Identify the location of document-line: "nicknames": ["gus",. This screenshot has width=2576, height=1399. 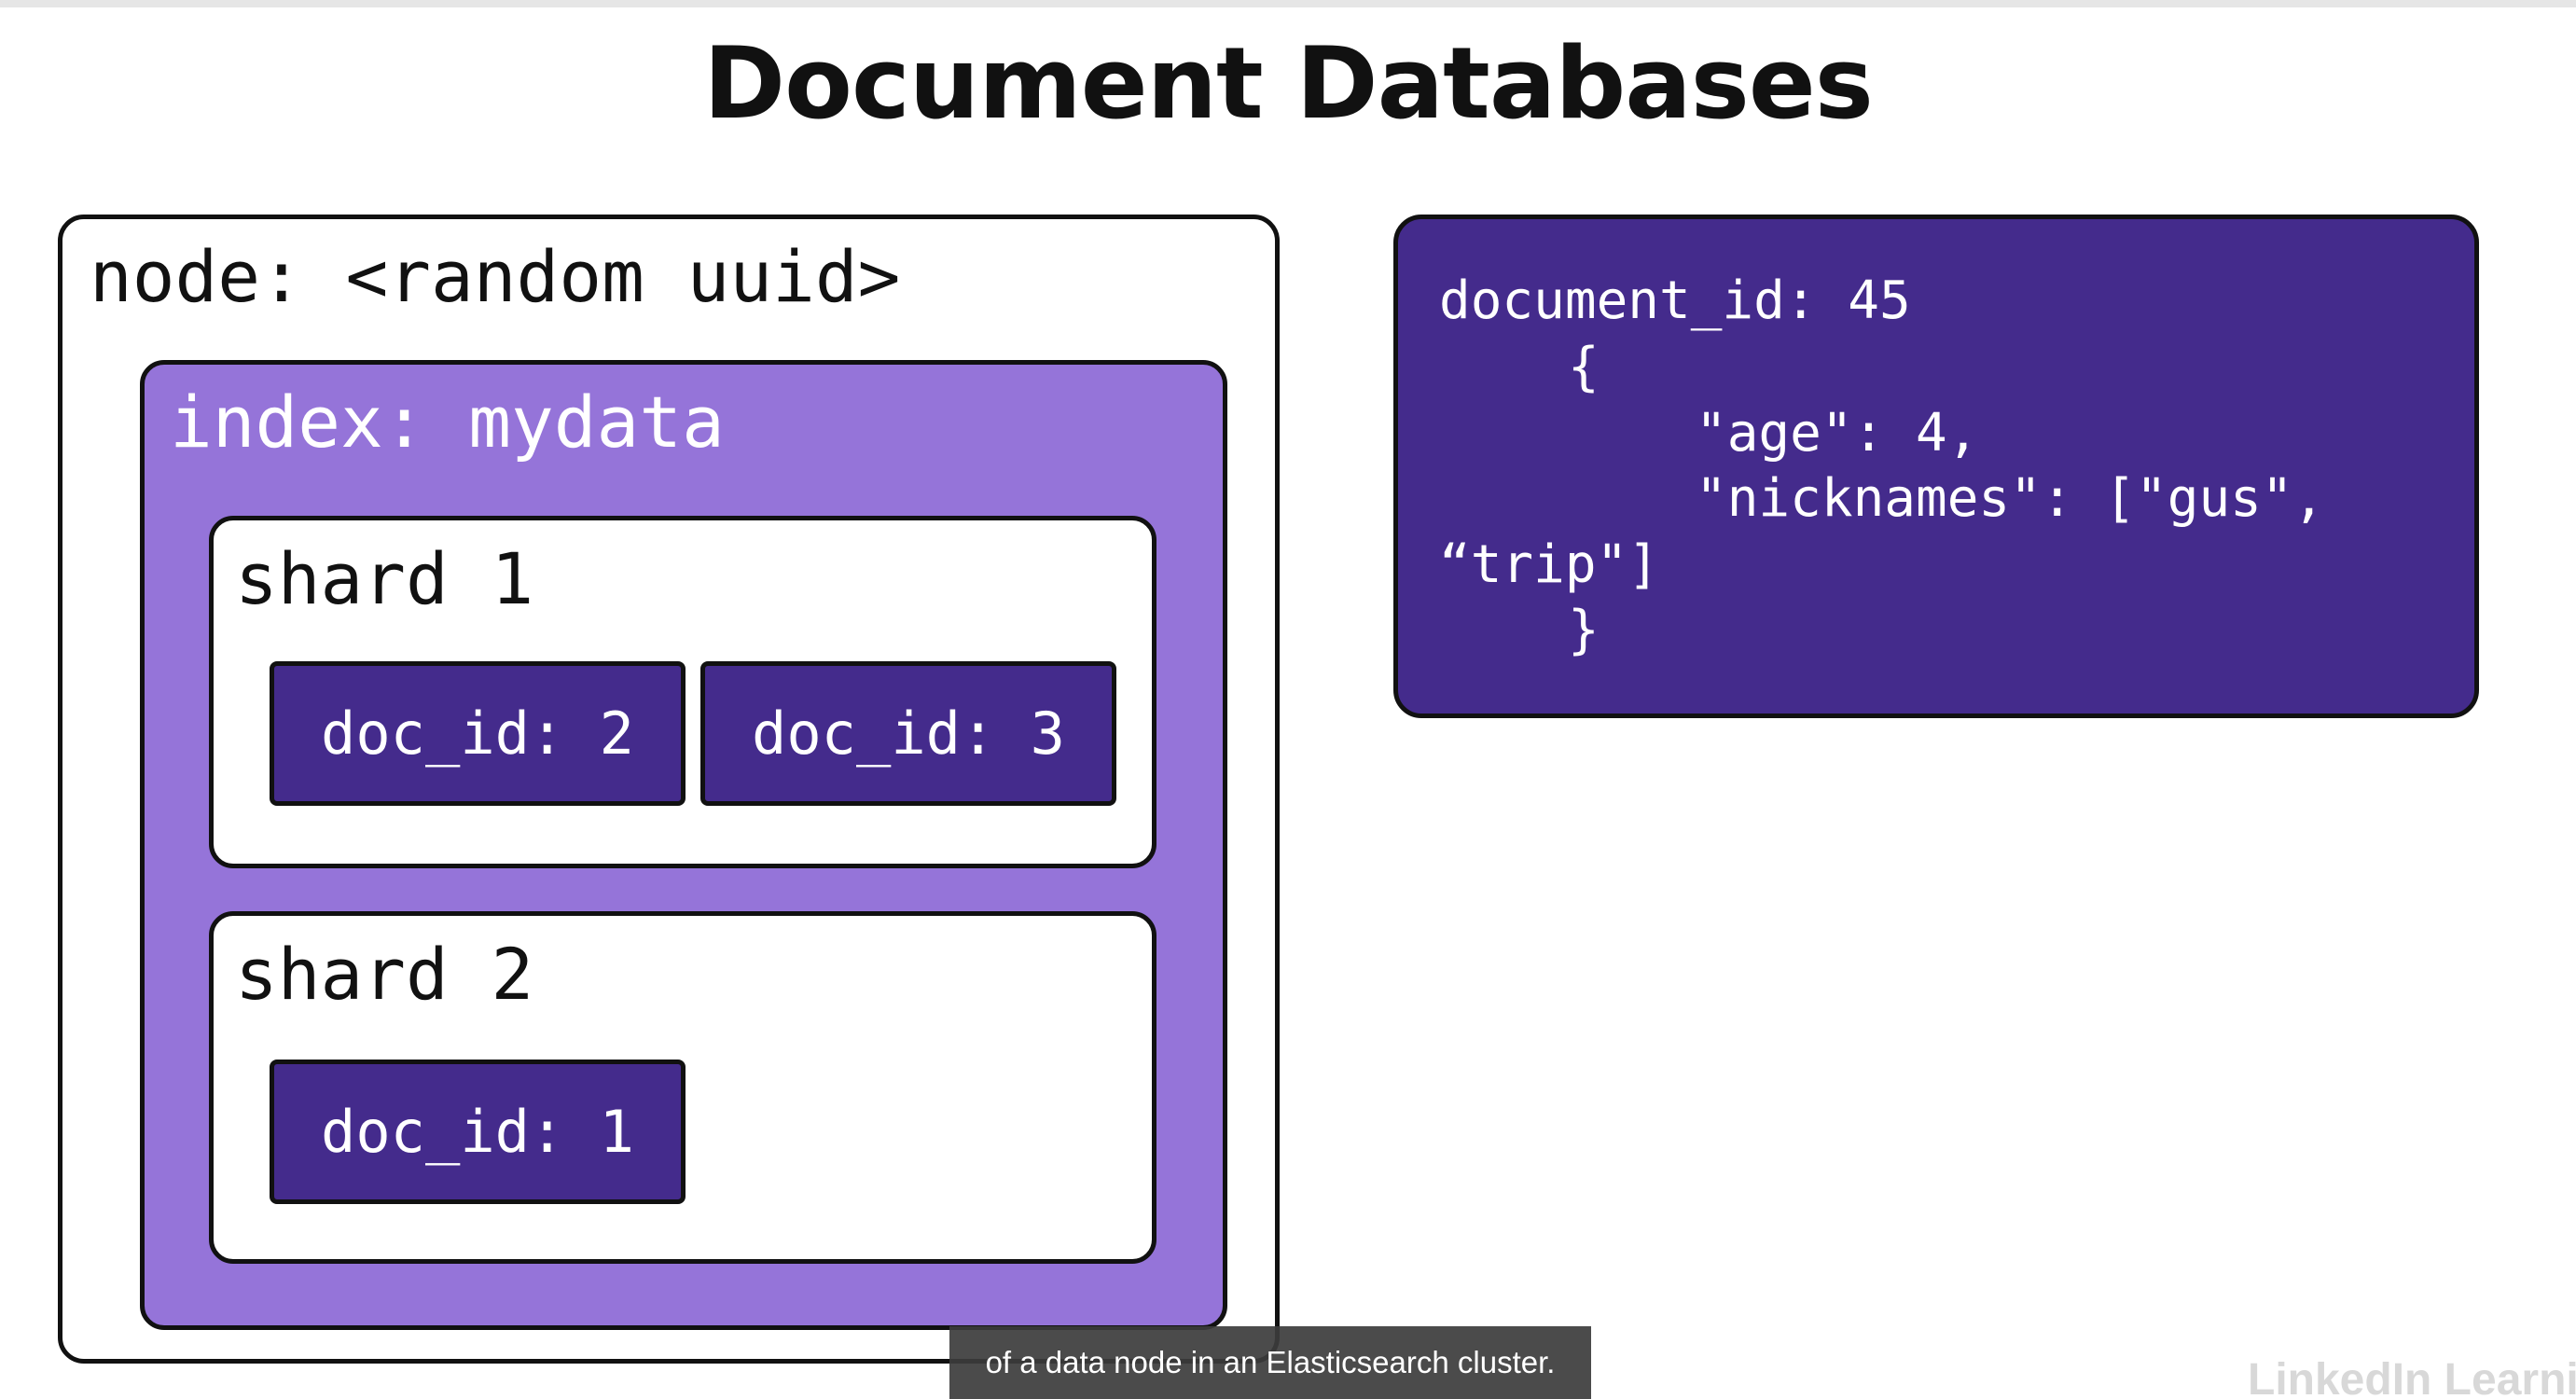
(2010, 498).